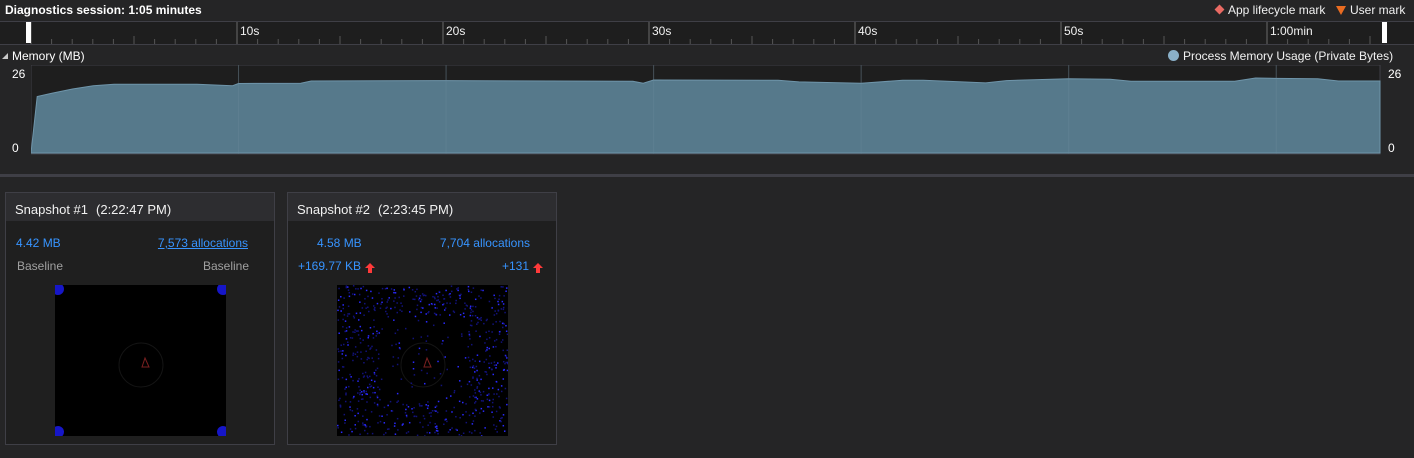  What do you see at coordinates (707, 175) in the screenshot?
I see `pane-splitter` at bounding box center [707, 175].